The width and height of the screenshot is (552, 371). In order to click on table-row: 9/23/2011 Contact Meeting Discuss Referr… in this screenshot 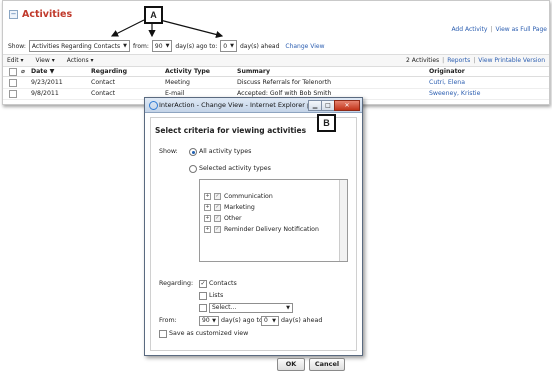, I will do `click(276, 83)`.